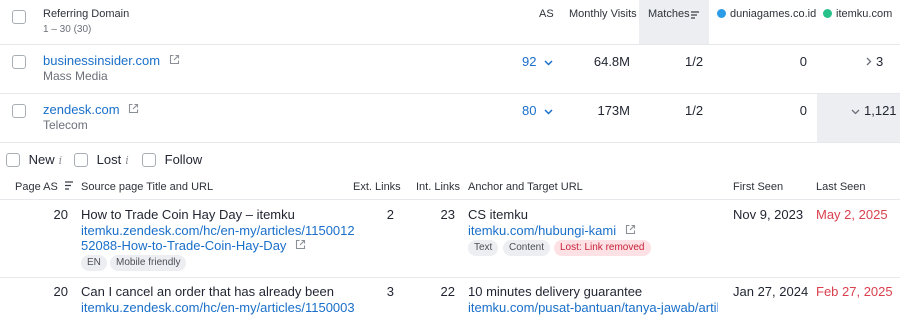 This screenshot has height=316, width=900. I want to click on filter-new-label: New, so click(41, 159).